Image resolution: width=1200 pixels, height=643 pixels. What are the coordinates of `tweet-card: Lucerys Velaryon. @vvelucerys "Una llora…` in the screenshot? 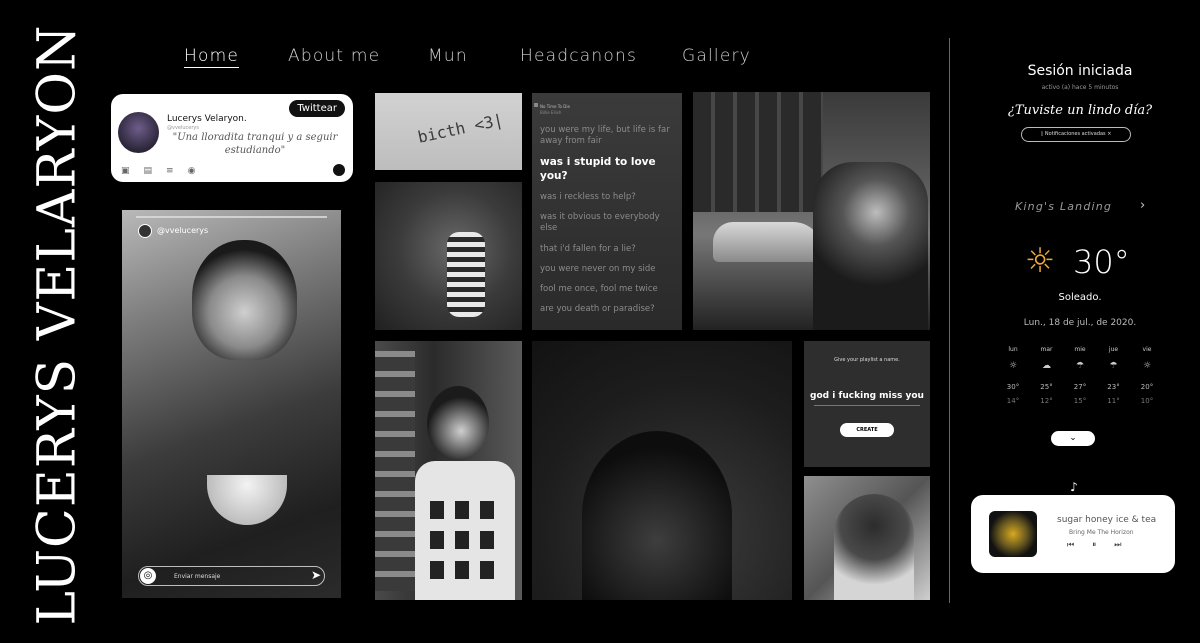 It's located at (232, 138).